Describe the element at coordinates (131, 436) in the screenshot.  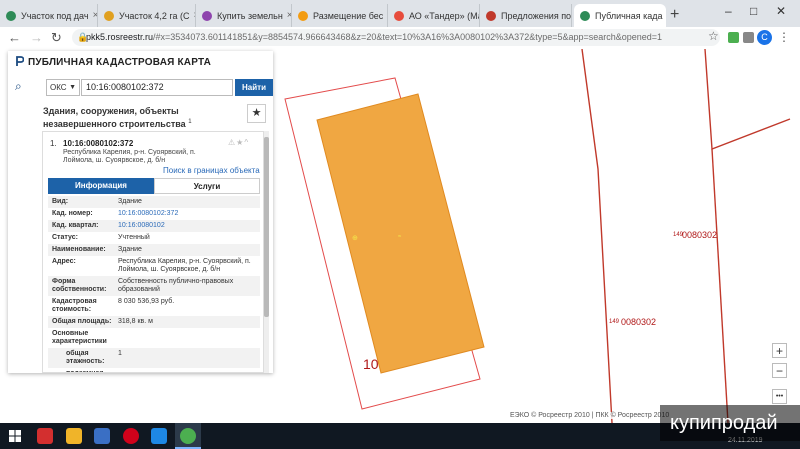
I see `opera-icon` at that location.